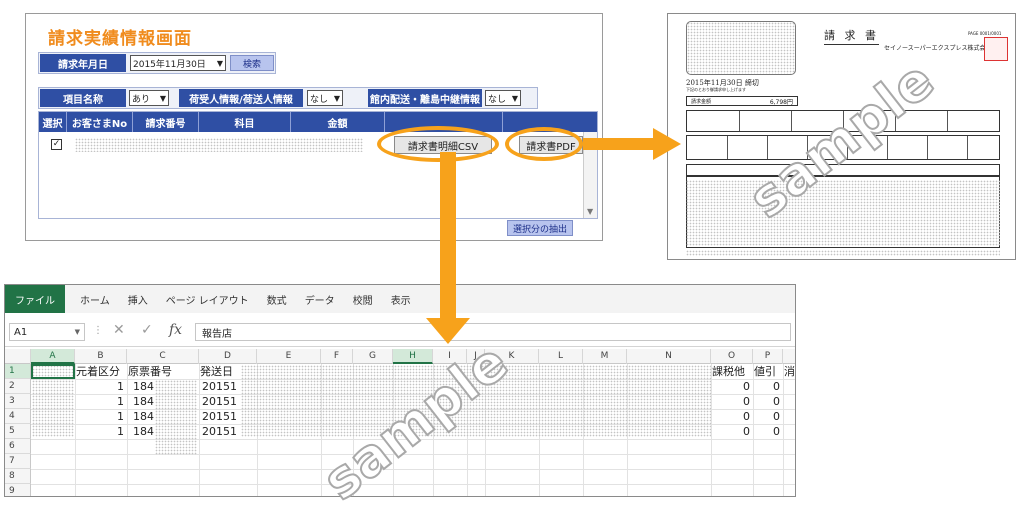  Describe the element at coordinates (18, 416) in the screenshot. I see `row-header-4: 4` at that location.